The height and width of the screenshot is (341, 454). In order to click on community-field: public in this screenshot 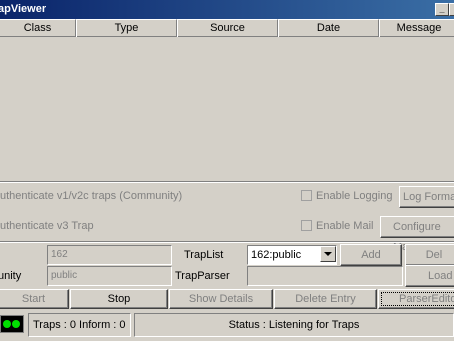, I will do `click(109, 276)`.